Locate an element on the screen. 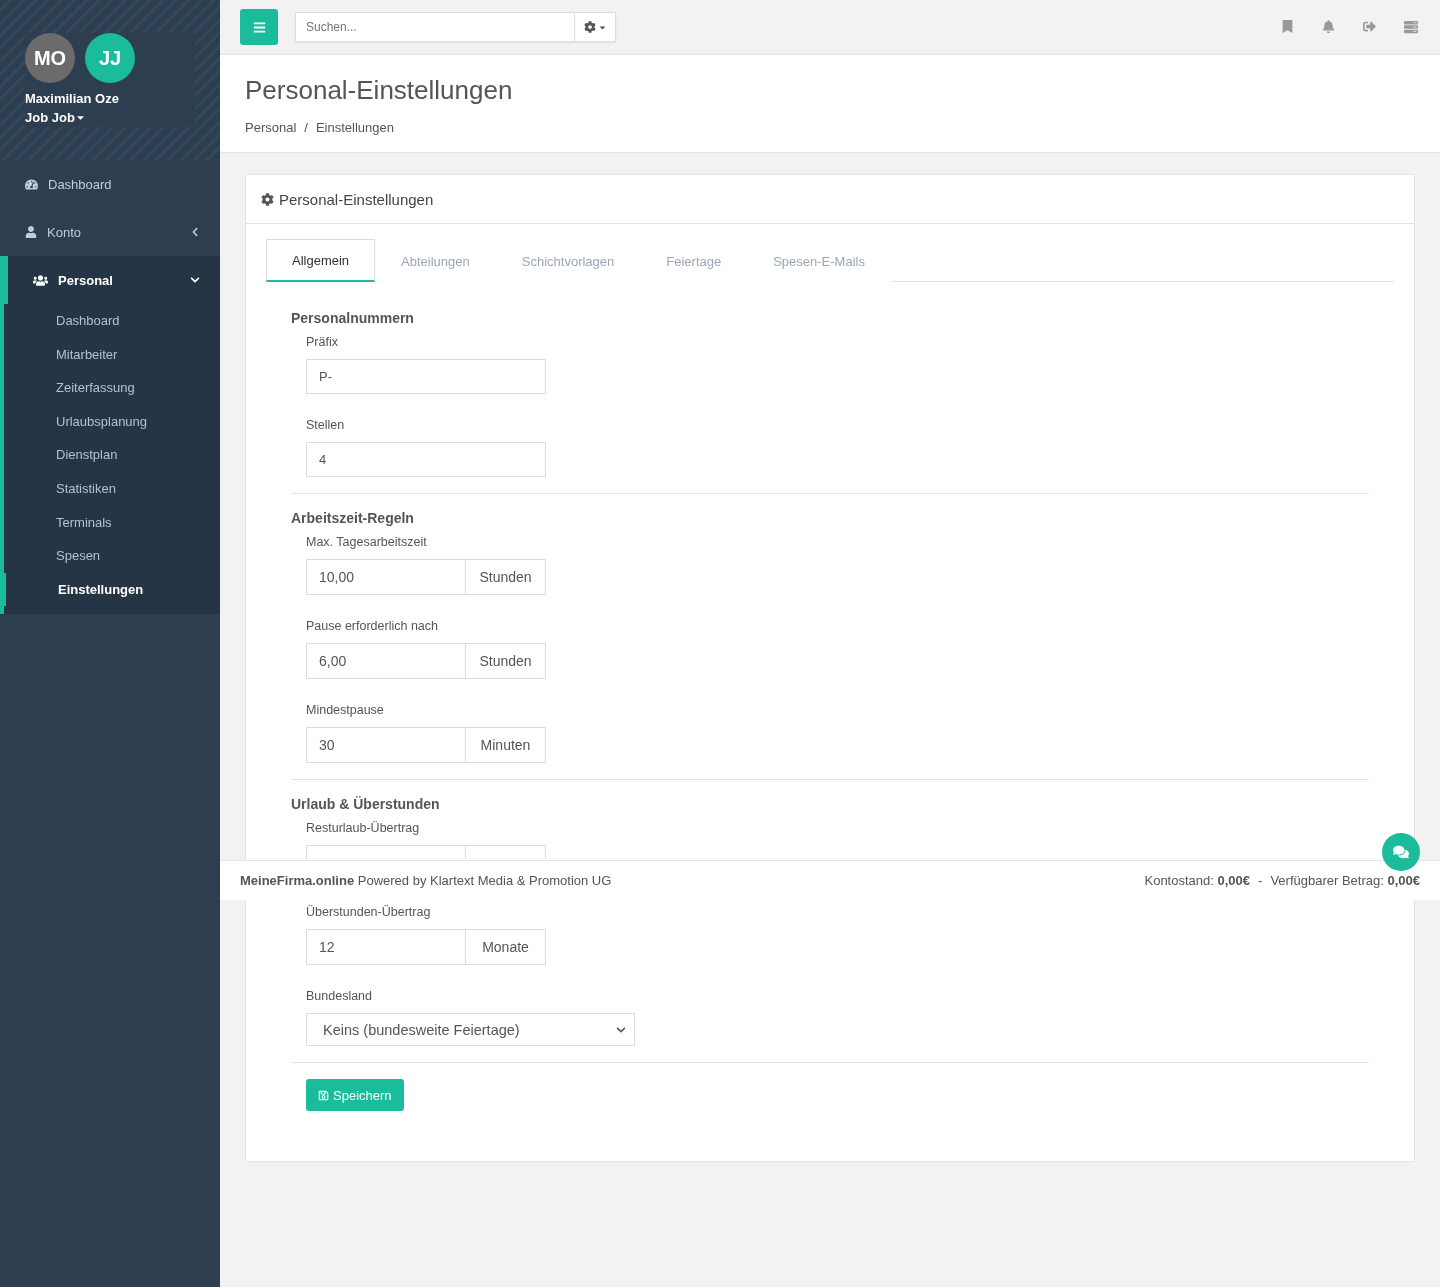 The image size is (1440, 1287). sidebar-item: Konto is located at coordinates (110, 232).